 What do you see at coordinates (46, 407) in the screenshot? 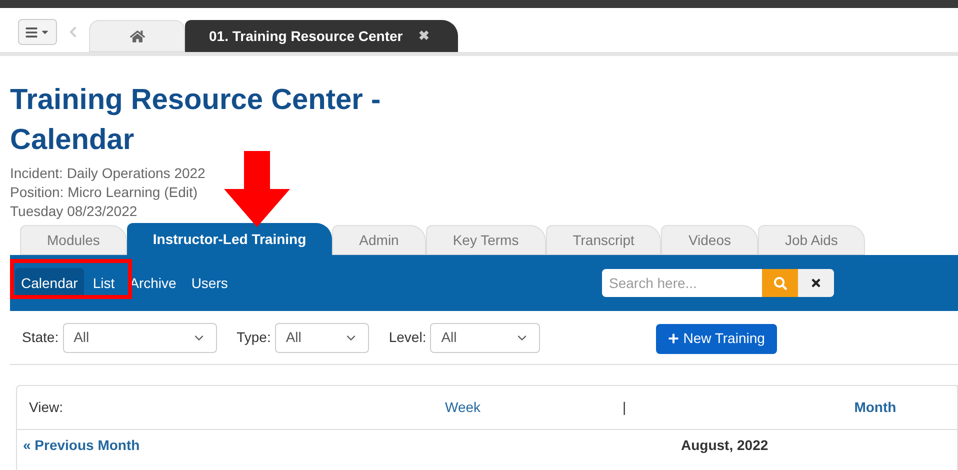
I see `view-label: View:` at bounding box center [46, 407].